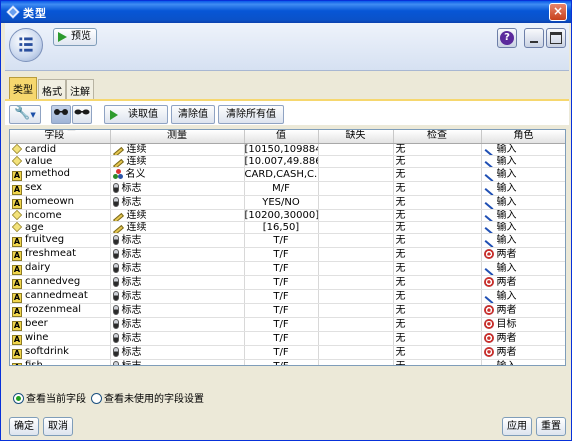  What do you see at coordinates (23, 88) in the screenshot?
I see `tab-type: 类型` at bounding box center [23, 88].